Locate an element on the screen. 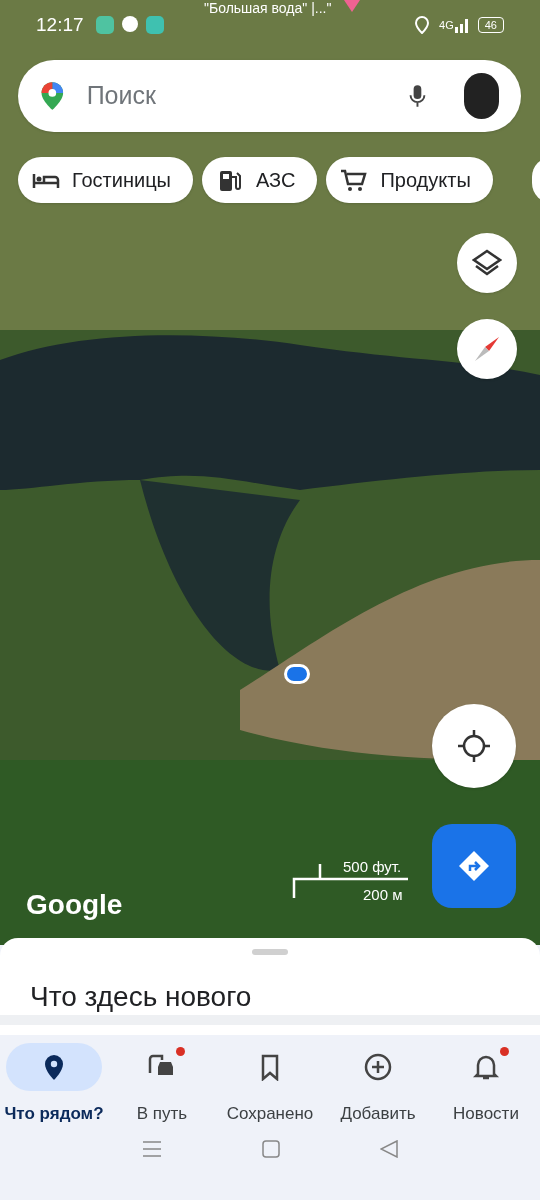  nav-tab: В путь is located at coordinates (162, 1085).